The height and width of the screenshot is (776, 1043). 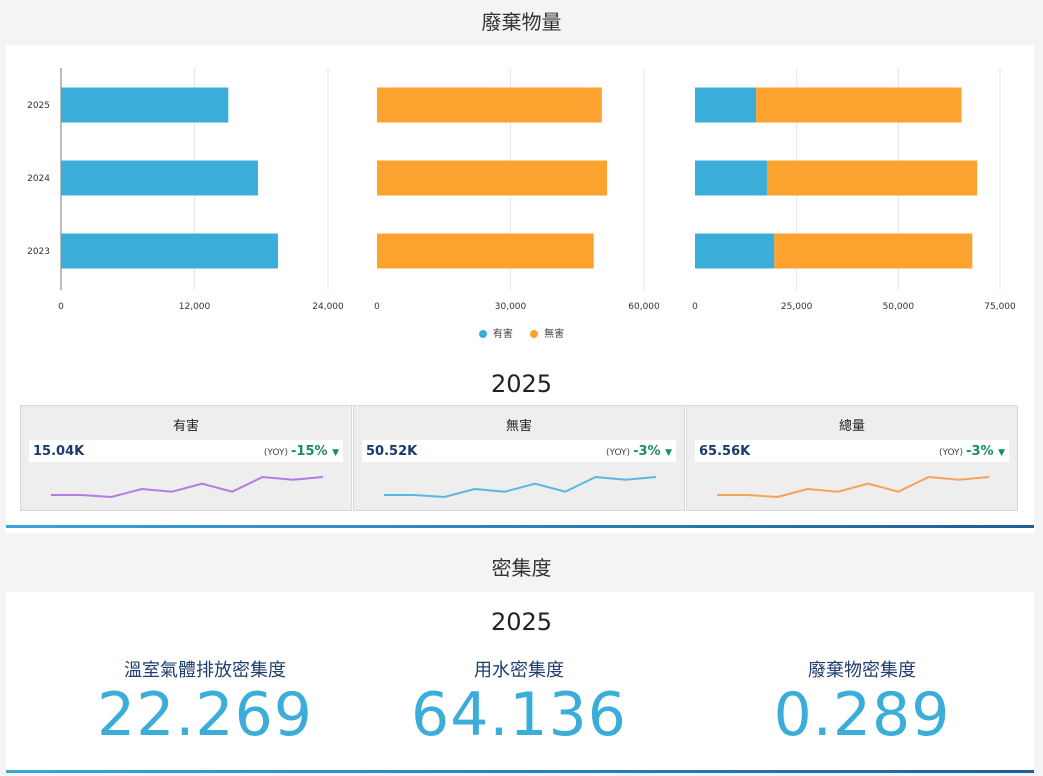 What do you see at coordinates (205, 670) in the screenshot?
I see `ghg-intensity-label: 溫室氣體排放密集度` at bounding box center [205, 670].